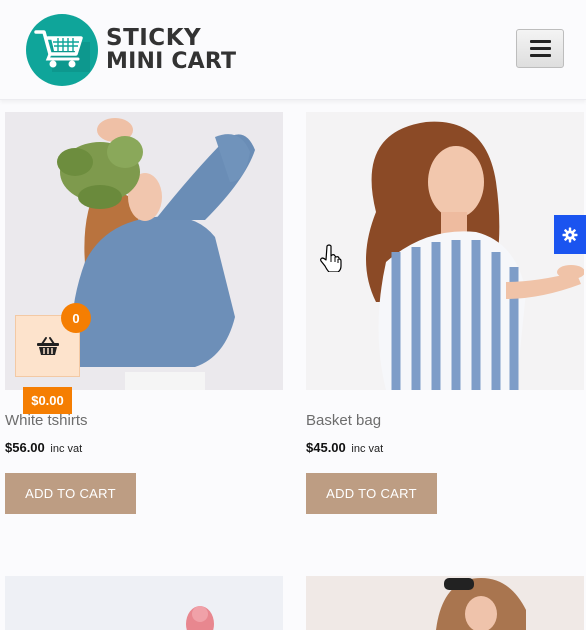 Image resolution: width=586 pixels, height=630 pixels. Describe the element at coordinates (343, 420) in the screenshot. I see `product-title: Basket bag` at that location.